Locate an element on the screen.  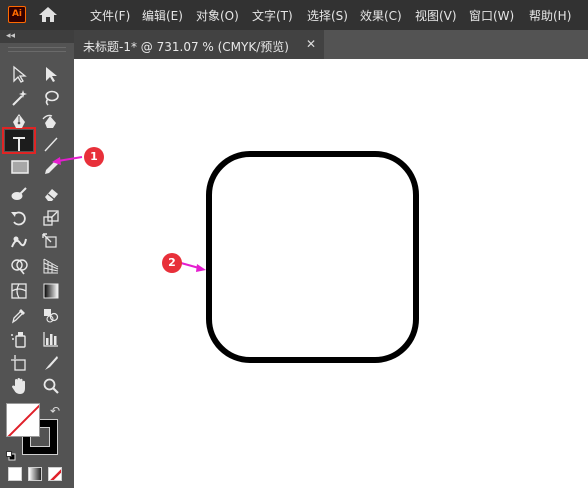
arrow-1-line is located at coordinates (70, 159).